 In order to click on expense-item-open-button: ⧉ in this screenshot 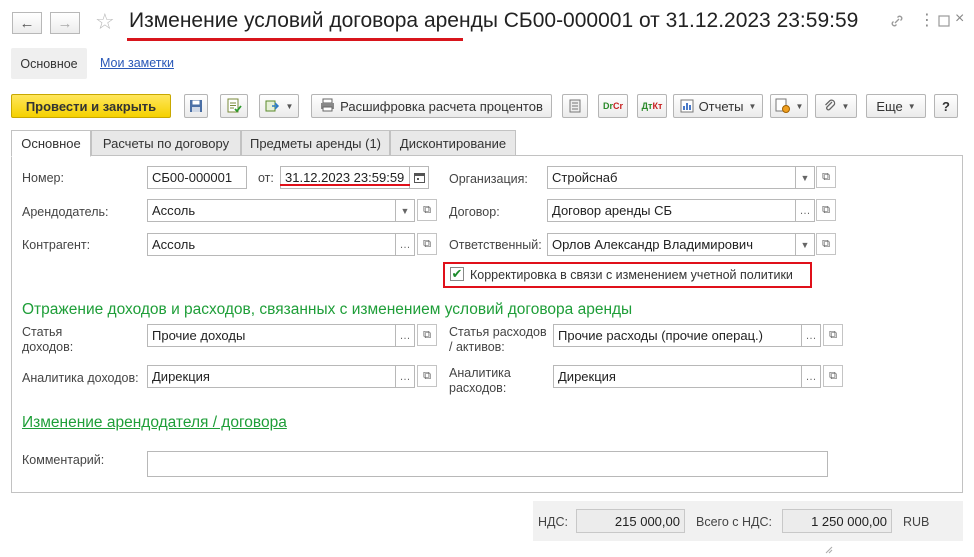, I will do `click(833, 335)`.